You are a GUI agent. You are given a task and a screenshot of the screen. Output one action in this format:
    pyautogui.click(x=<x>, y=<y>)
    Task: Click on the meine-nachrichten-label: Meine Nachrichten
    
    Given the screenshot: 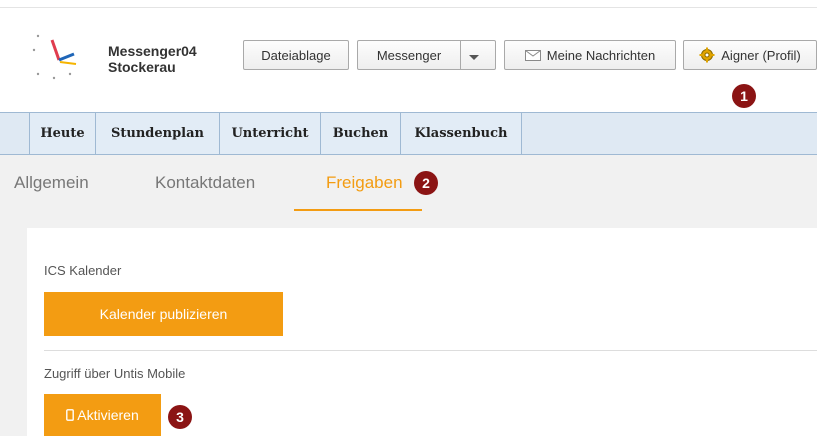 What is the action you would take?
    pyautogui.click(x=601, y=55)
    